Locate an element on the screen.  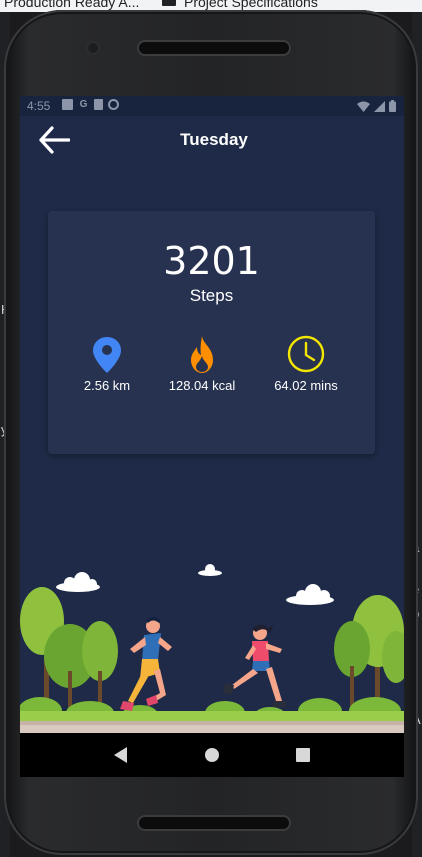
duration-value: 64.02 mins is located at coordinates (306, 385).